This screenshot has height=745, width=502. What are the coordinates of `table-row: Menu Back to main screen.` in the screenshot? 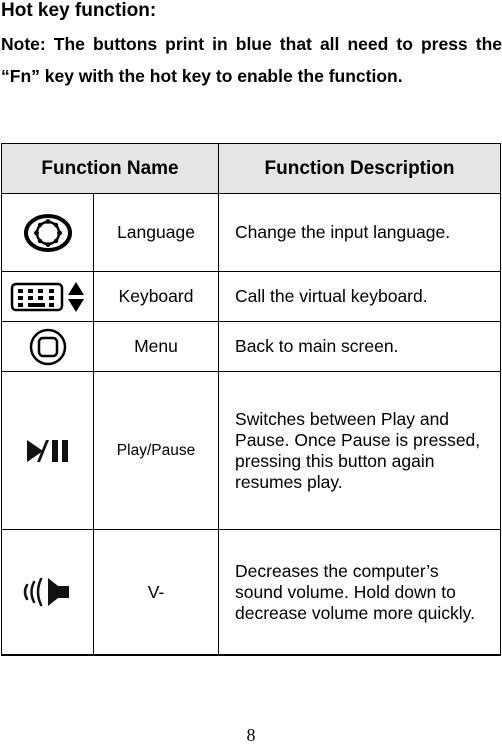 It's located at (251, 346).